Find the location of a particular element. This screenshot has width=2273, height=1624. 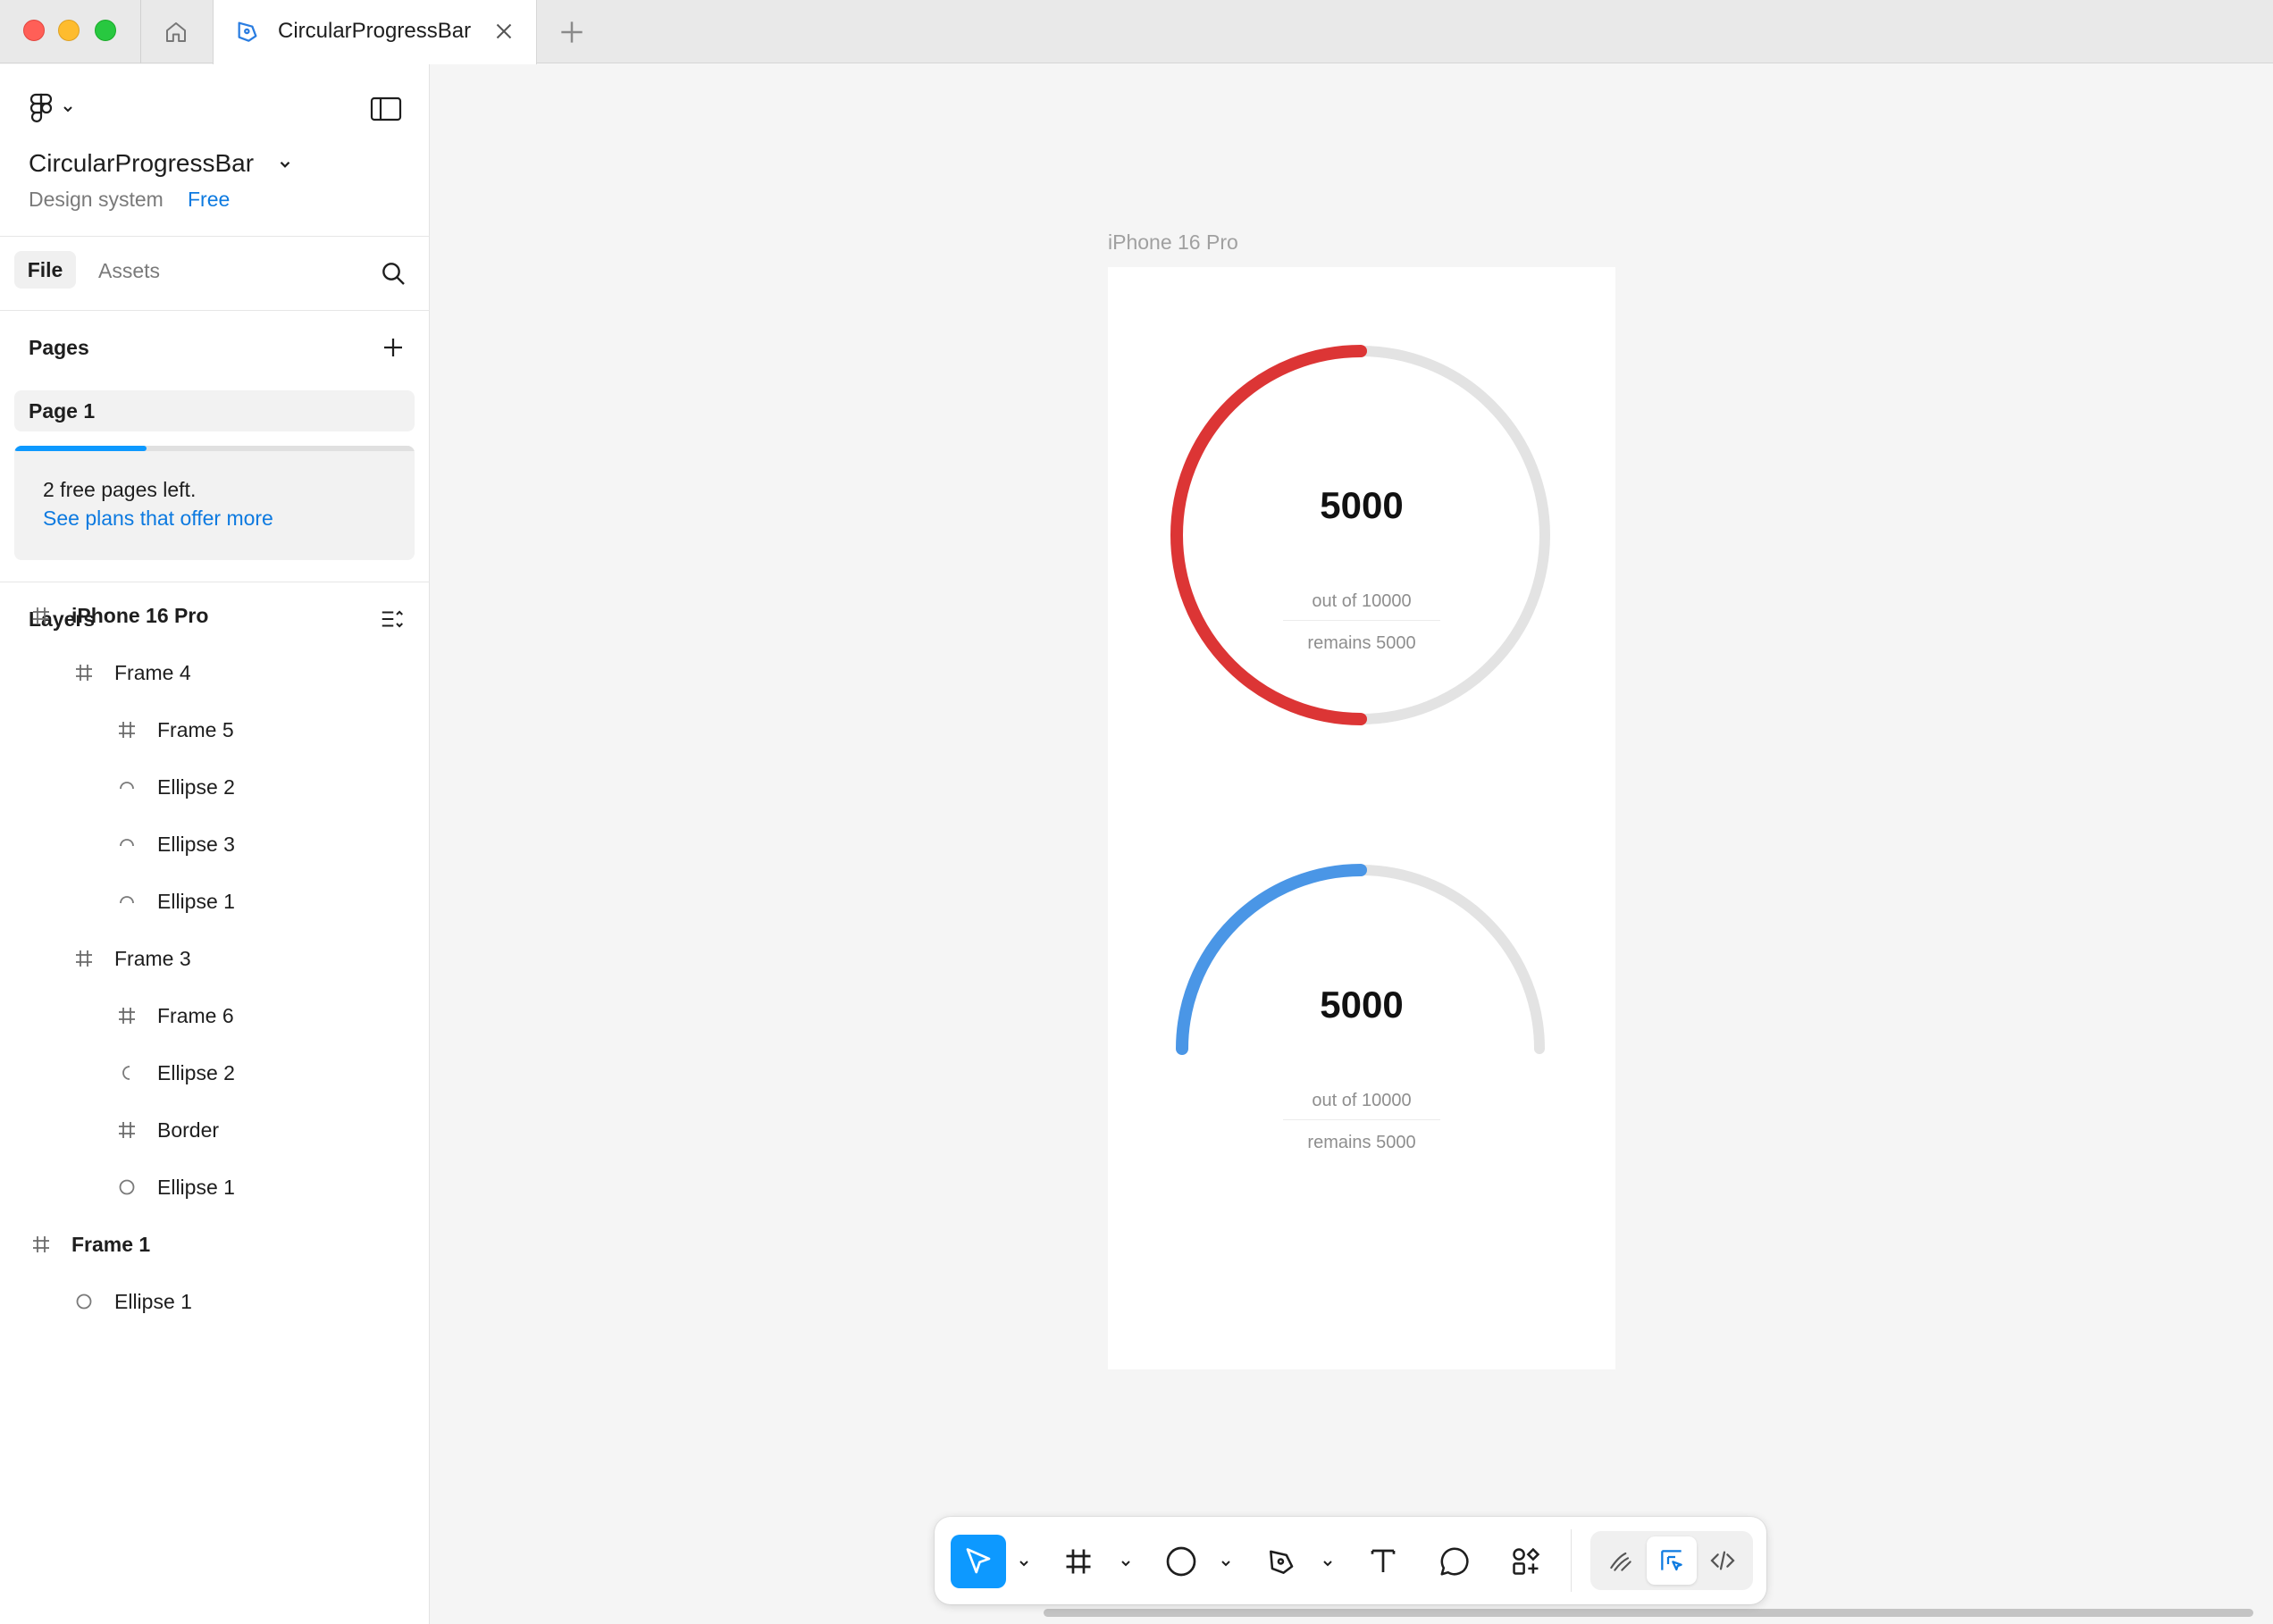

file-name: CircularProgressBar is located at coordinates (141, 163).